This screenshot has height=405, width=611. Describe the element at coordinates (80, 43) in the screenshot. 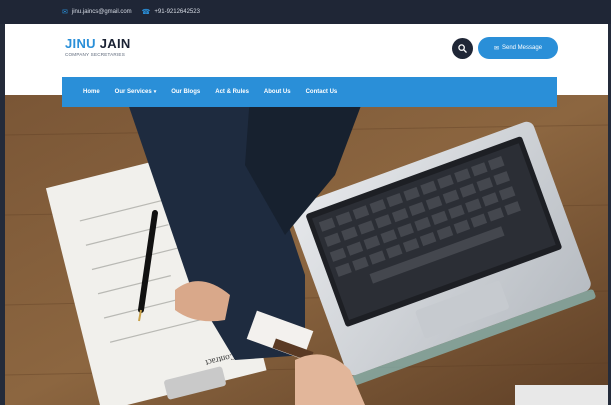

I see `logo-first-name: JINU` at that location.